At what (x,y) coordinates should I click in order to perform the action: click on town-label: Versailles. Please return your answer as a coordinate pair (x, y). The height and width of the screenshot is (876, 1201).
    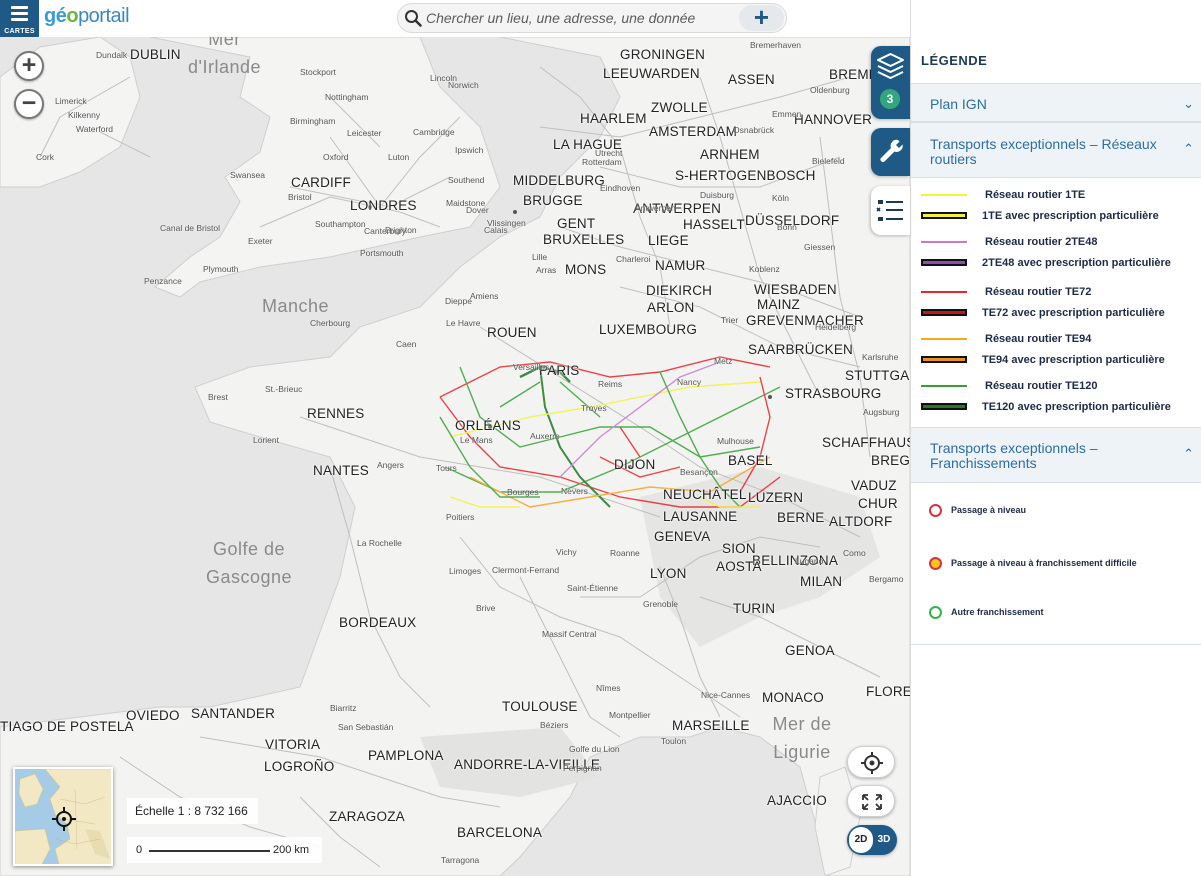
    Looking at the image, I should click on (531, 367).